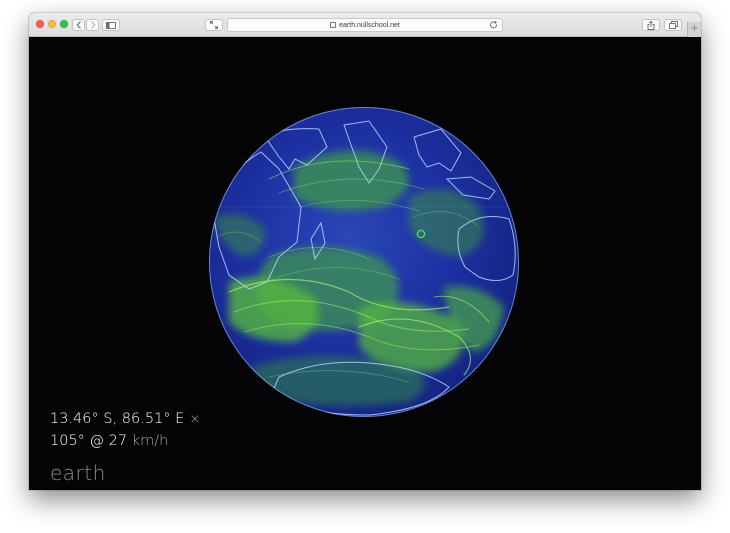 The height and width of the screenshot is (533, 730). Describe the element at coordinates (194, 419) in the screenshot. I see `close-location-button: ×` at that location.